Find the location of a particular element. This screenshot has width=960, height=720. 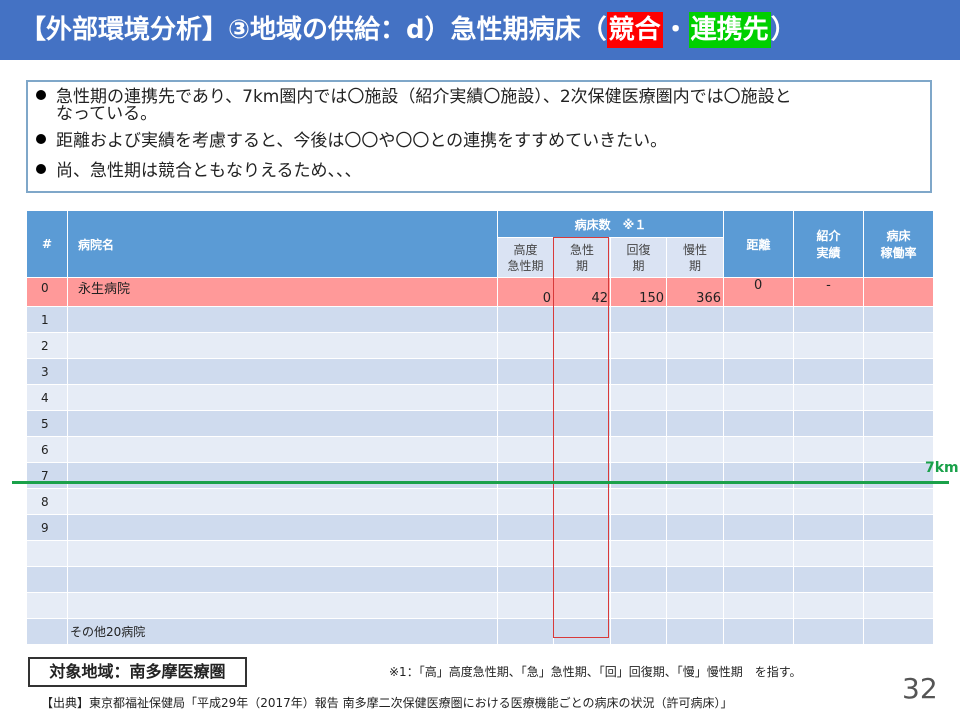

7km-label: 7km is located at coordinates (942, 468).